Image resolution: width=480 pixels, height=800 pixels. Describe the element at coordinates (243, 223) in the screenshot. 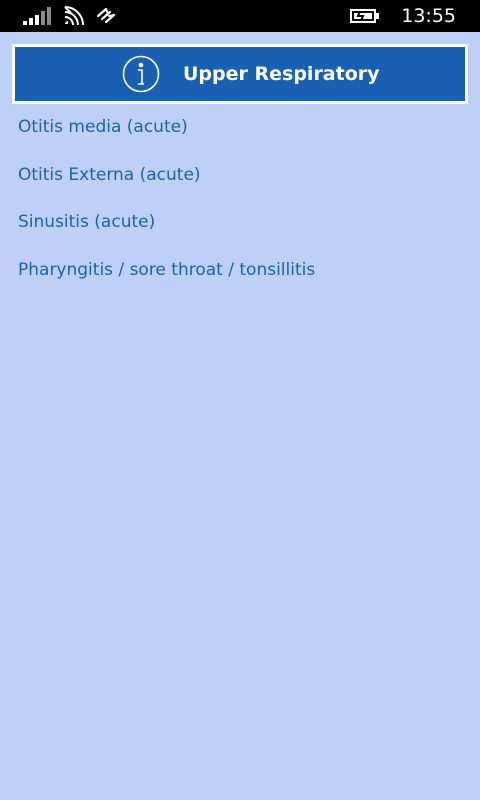

I see `topic-link-sinusitis: Sinusitis (acute)` at that location.